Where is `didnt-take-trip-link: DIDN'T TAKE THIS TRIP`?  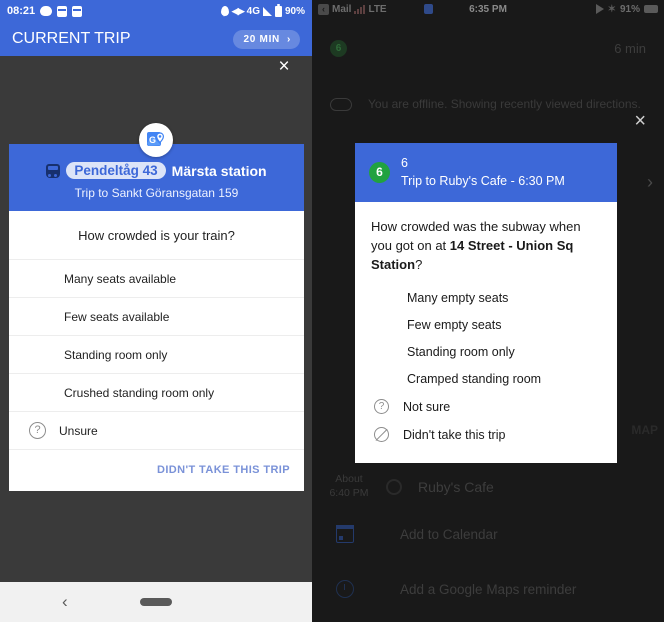 didnt-take-trip-link: DIDN'T TAKE THIS TRIP is located at coordinates (156, 470).